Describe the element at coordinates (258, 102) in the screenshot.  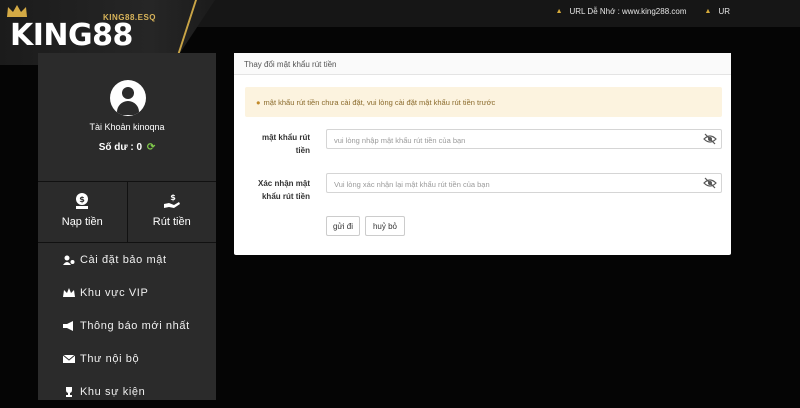
I see `warning-icon: ●` at that location.